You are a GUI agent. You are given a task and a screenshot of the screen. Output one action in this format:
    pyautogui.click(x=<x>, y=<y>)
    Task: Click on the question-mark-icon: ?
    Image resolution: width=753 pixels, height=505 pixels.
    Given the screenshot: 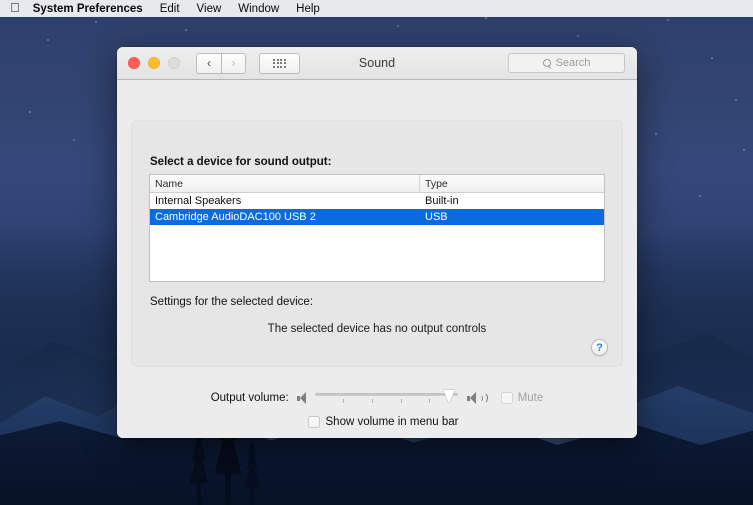 What is the action you would take?
    pyautogui.click(x=599, y=347)
    